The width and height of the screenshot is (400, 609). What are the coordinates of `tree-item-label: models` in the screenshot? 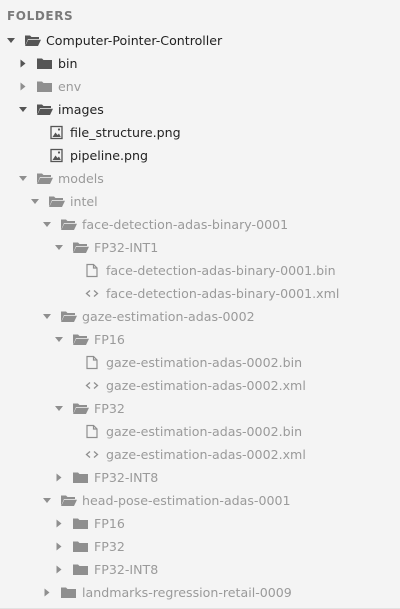 It's located at (81, 178).